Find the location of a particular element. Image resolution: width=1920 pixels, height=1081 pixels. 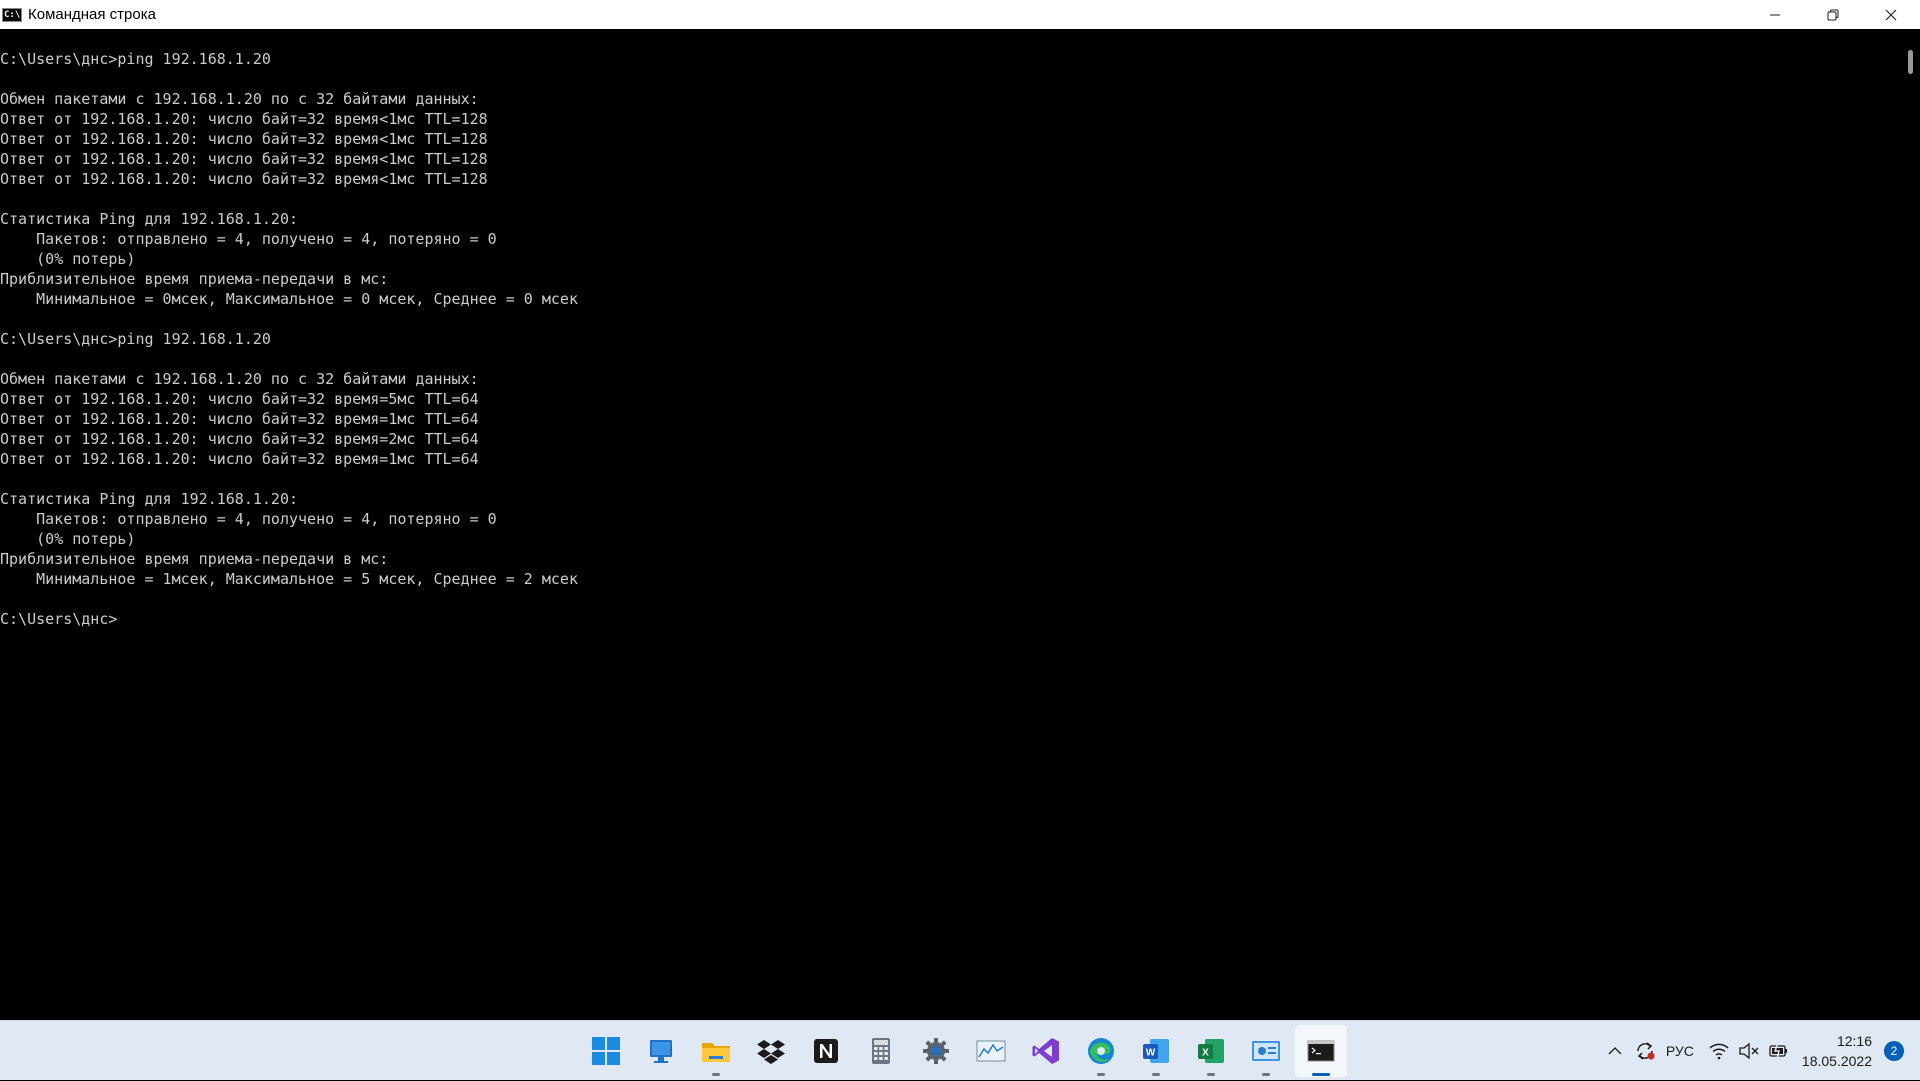

battery-charging-icon is located at coordinates (1778, 1051).